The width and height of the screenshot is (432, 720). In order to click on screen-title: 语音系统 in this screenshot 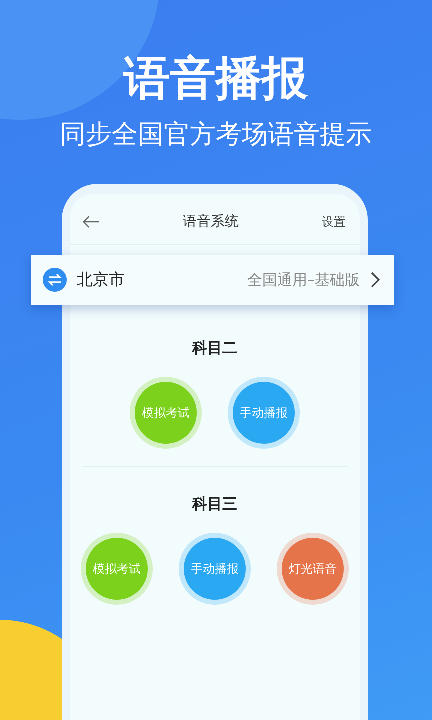, I will do `click(211, 222)`.